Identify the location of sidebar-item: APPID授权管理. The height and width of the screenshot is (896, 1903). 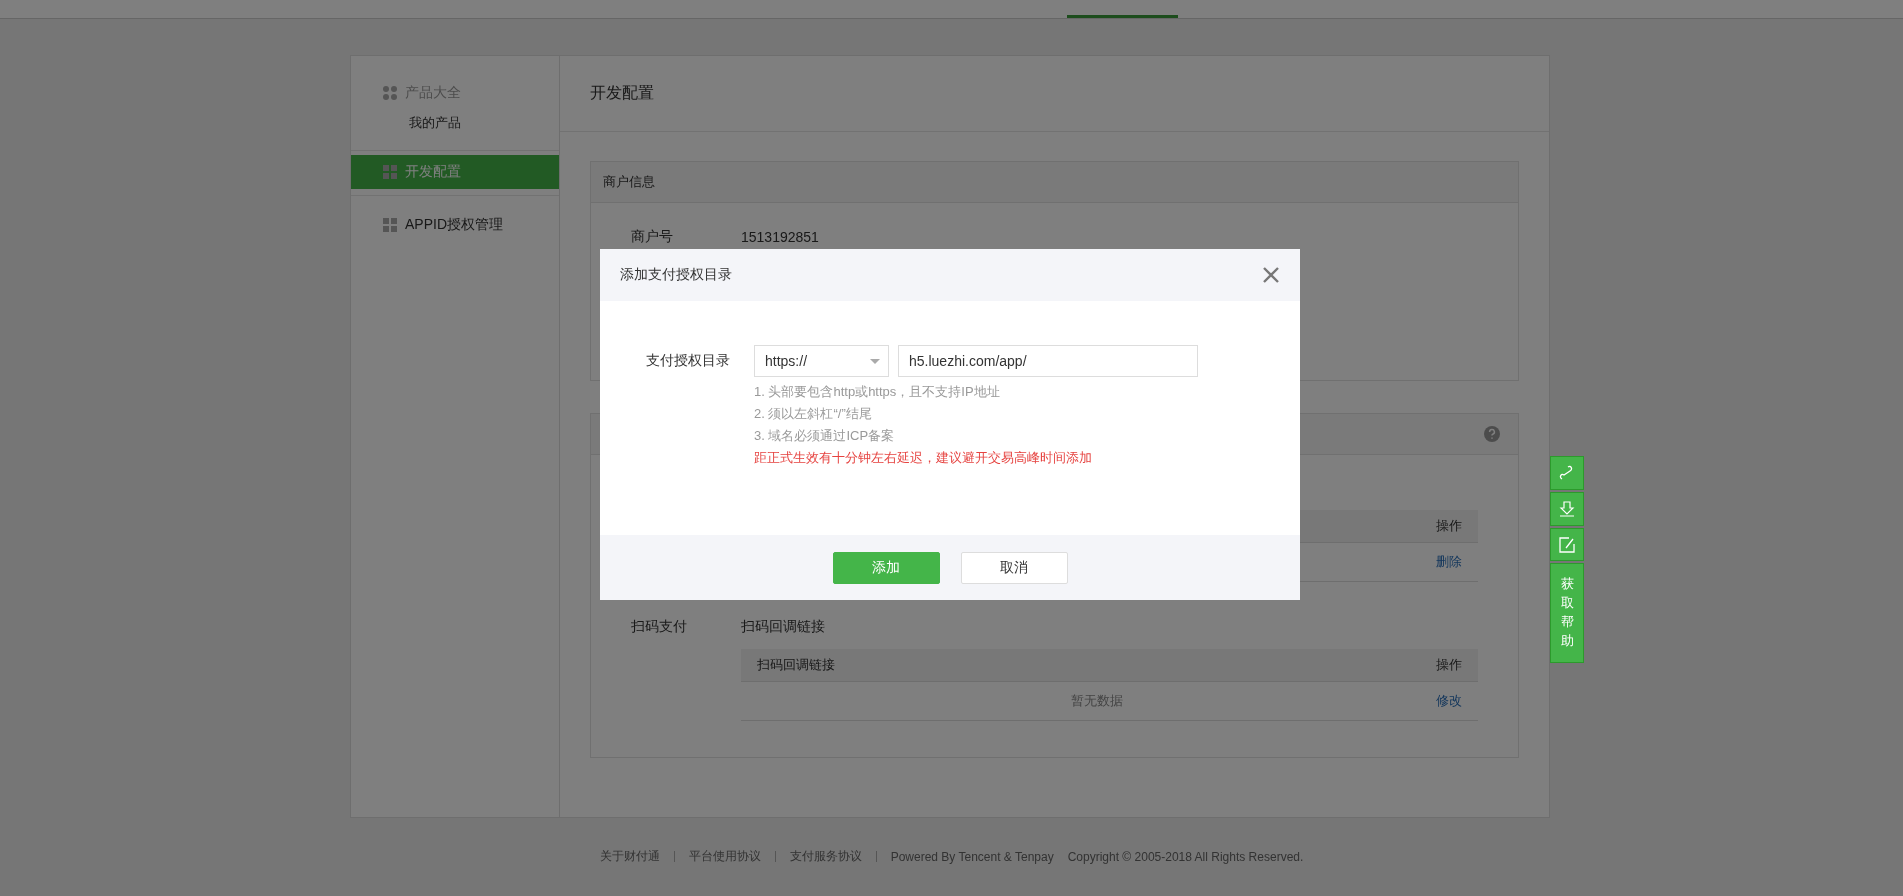
(455, 225).